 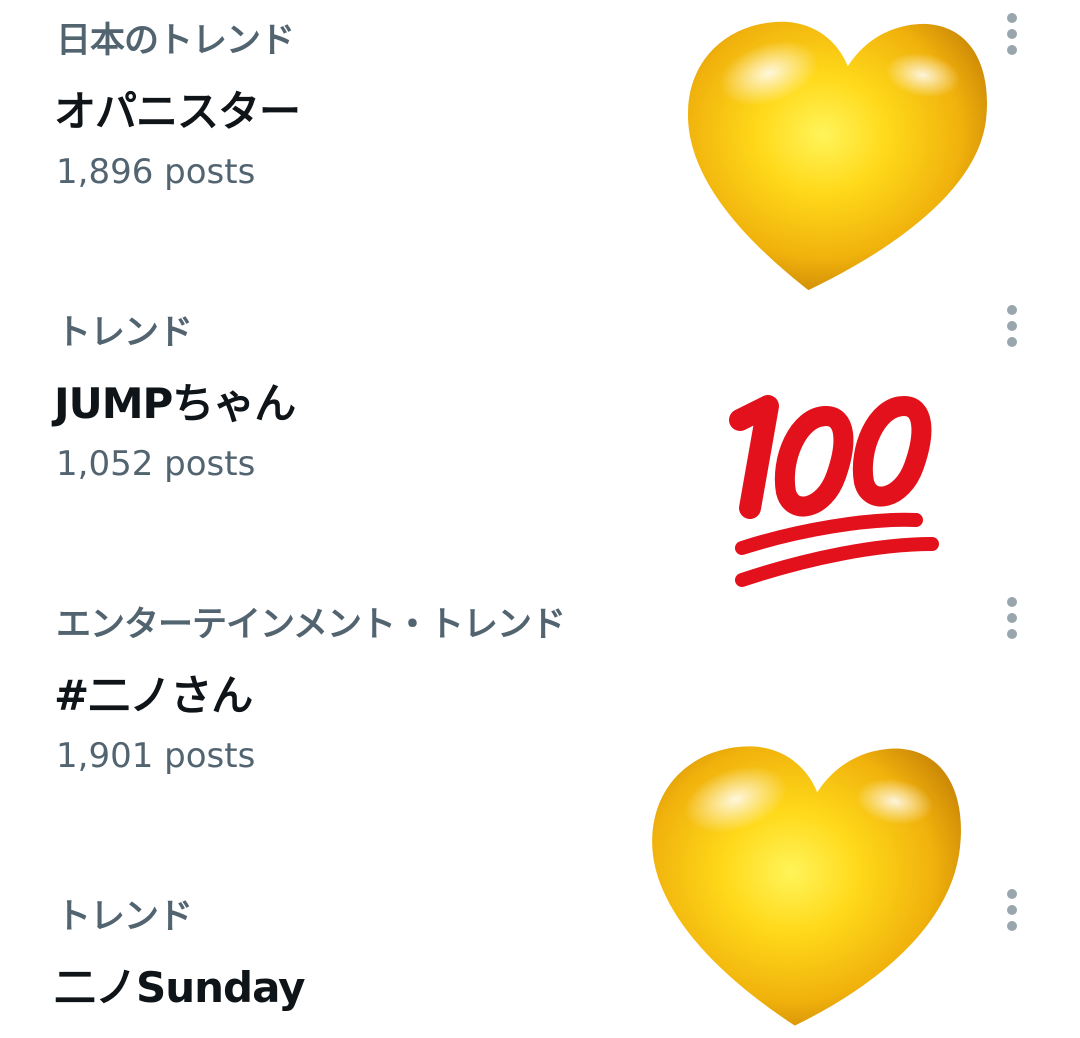 What do you see at coordinates (156, 464) in the screenshot?
I see `trend-post-count: 1,052 posts` at bounding box center [156, 464].